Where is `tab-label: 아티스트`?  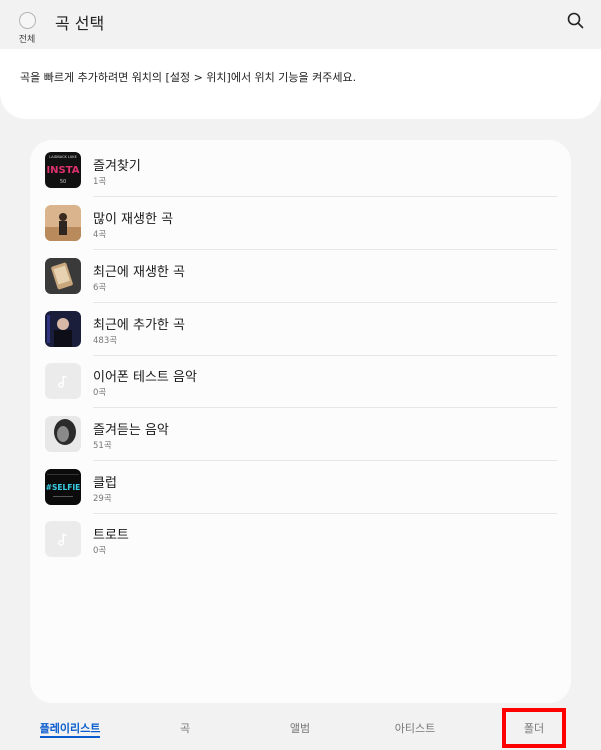
tab-label: 아티스트 is located at coordinates (415, 728).